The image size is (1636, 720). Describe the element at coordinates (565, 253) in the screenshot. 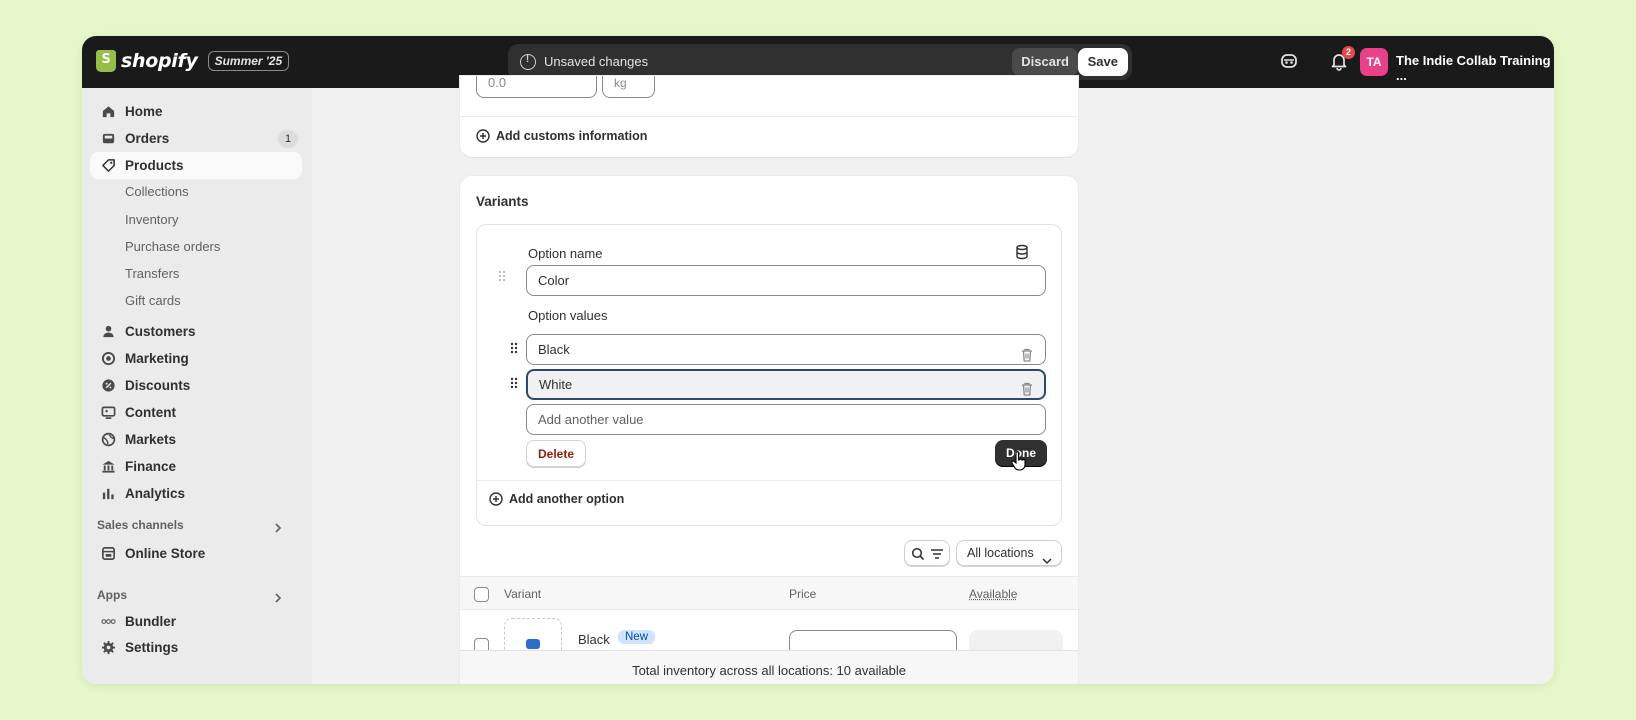

I see `option-name-label: Option name` at that location.